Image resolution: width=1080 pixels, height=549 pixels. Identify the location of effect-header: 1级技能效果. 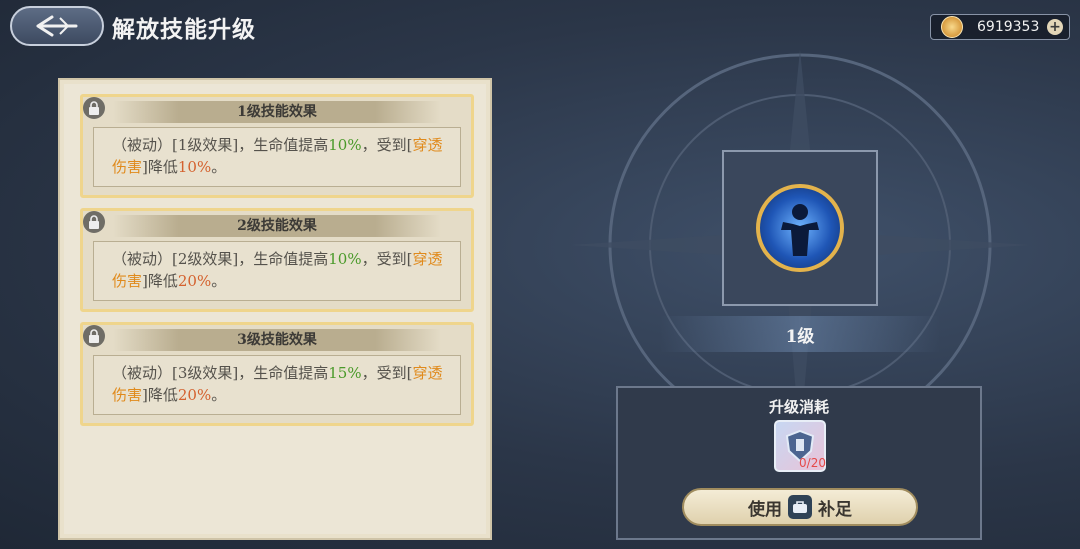
(277, 112).